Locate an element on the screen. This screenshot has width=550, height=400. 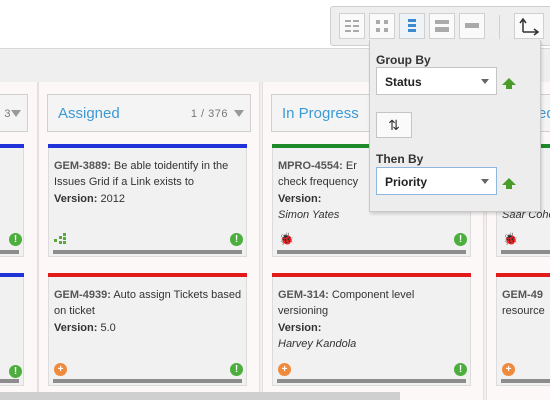
version-value: 2012 is located at coordinates (112, 199).